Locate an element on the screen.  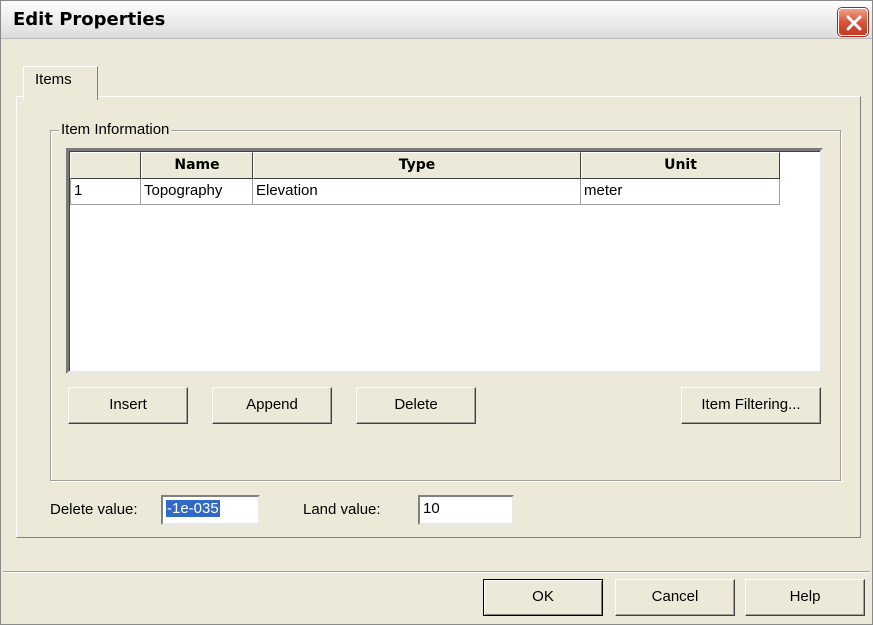
close-icon is located at coordinates (854, 23).